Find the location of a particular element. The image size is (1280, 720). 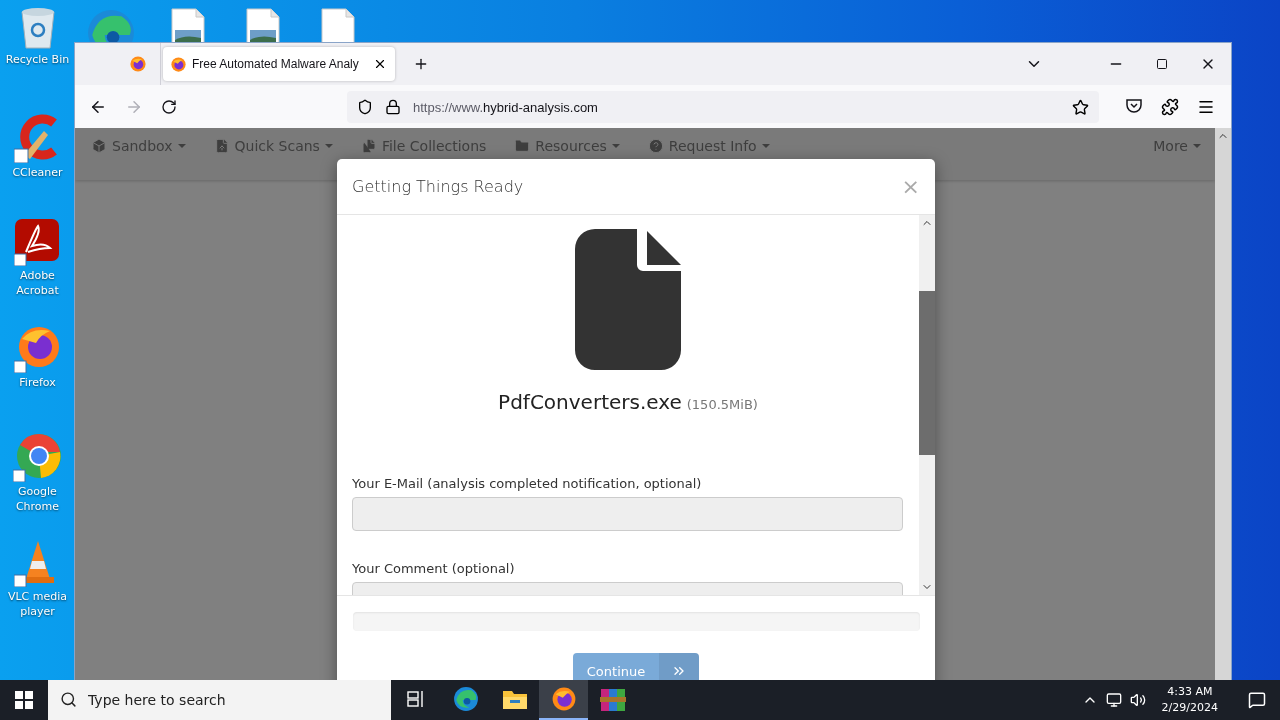

desktop-icon-label: Google Chrome is located at coordinates (37, 499).